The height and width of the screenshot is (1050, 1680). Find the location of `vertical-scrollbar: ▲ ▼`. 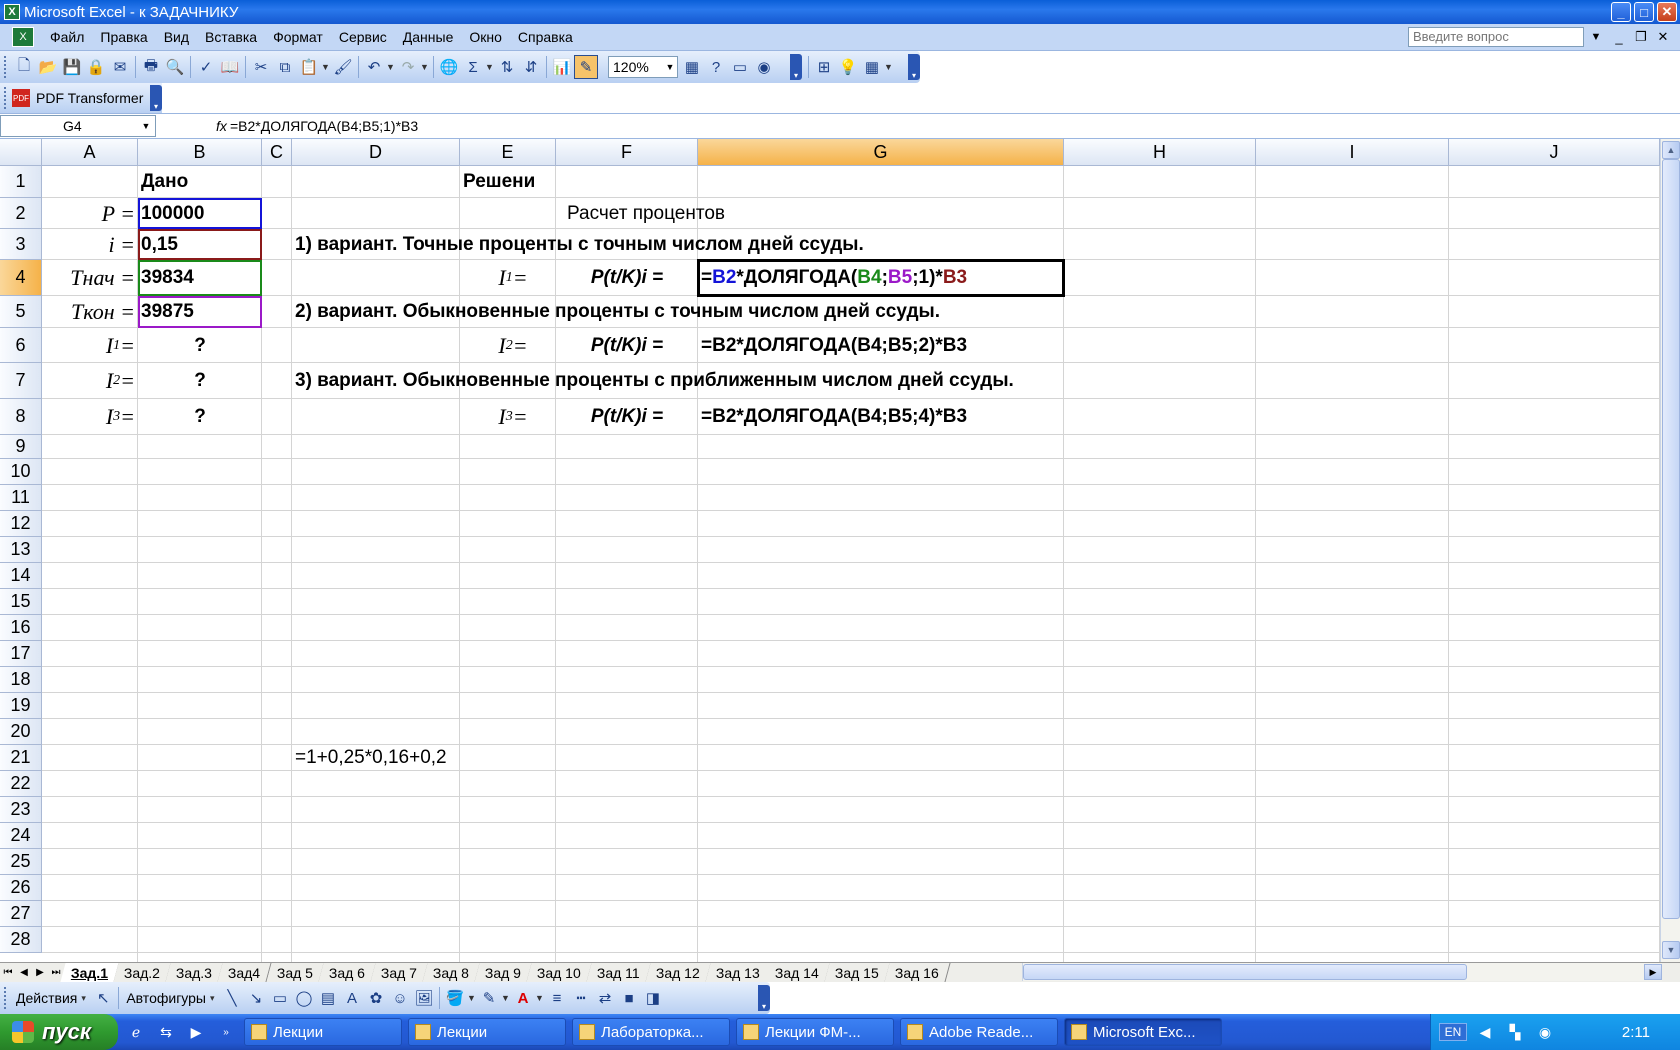

vertical-scrollbar: ▲ ▼ is located at coordinates (1670, 550).